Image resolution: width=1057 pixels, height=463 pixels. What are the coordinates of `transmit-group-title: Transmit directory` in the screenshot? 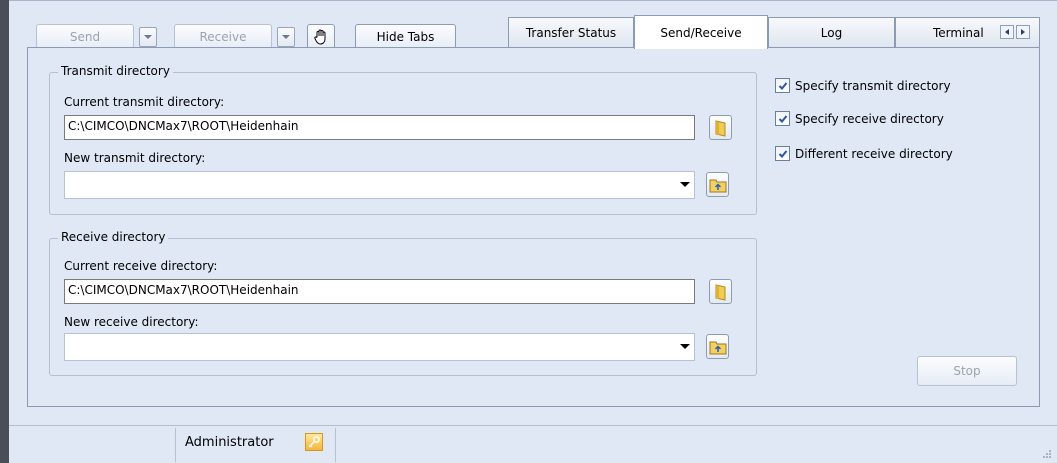 It's located at (115, 71).